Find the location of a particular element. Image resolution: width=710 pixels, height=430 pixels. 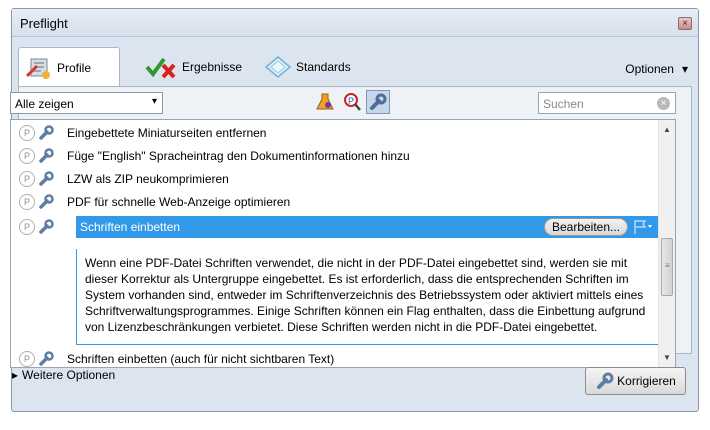

list-item-label: LZW als ZIP neukomprimieren is located at coordinates (148, 179).